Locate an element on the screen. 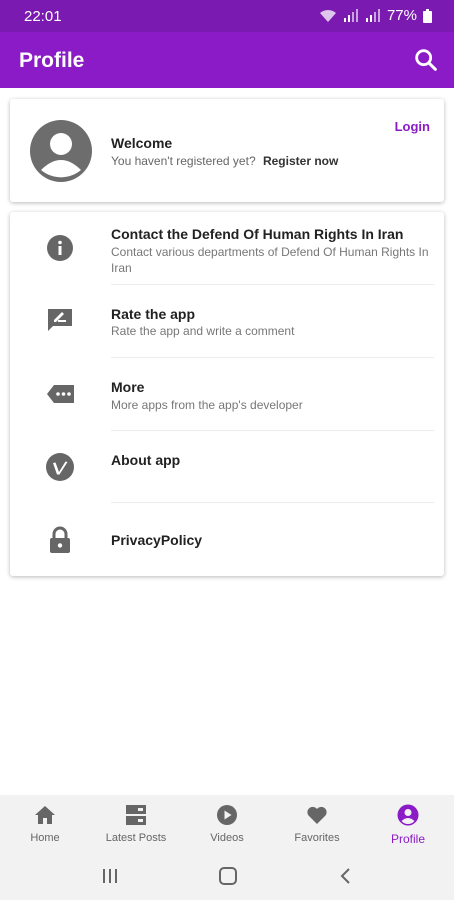 This screenshot has width=454, height=900. menu-item-privacy: PrivacyPolicy is located at coordinates (227, 539).